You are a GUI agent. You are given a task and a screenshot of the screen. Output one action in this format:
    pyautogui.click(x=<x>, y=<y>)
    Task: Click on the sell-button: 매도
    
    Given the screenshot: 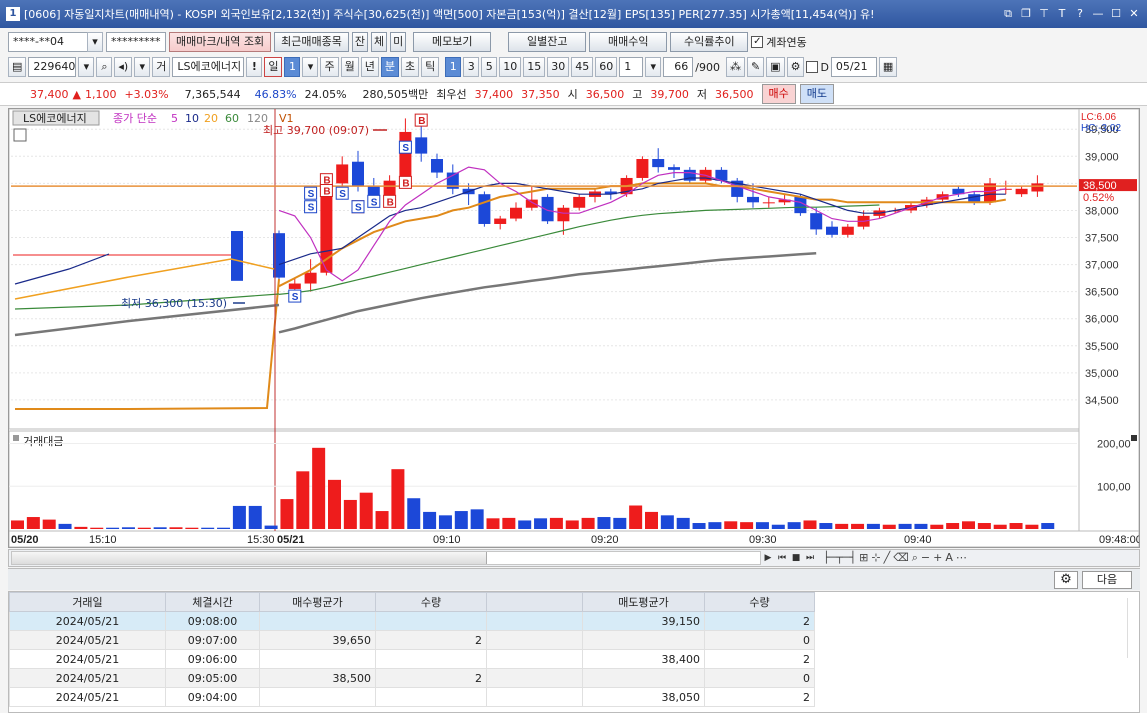 What is the action you would take?
    pyautogui.click(x=817, y=94)
    